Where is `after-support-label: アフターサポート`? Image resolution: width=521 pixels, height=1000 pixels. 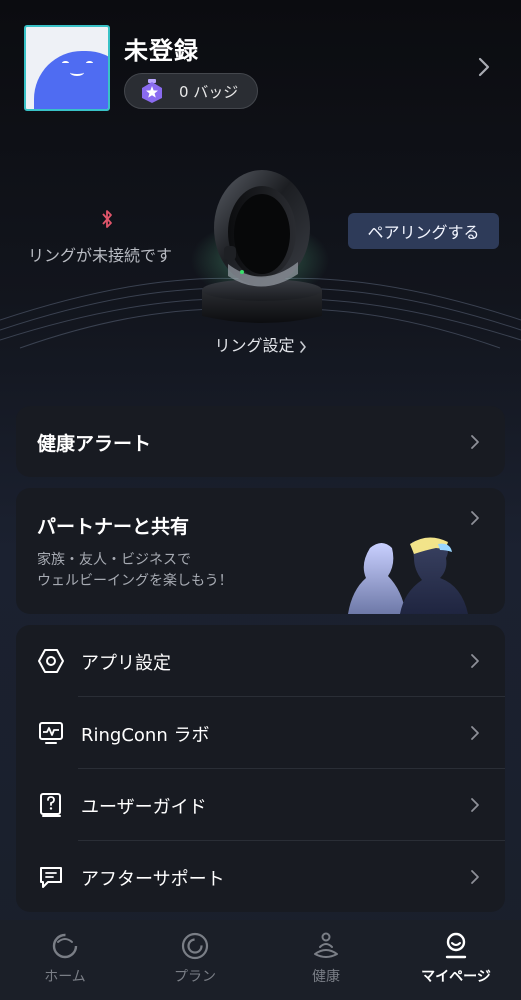
after-support-label: アフターサポート is located at coordinates (153, 879).